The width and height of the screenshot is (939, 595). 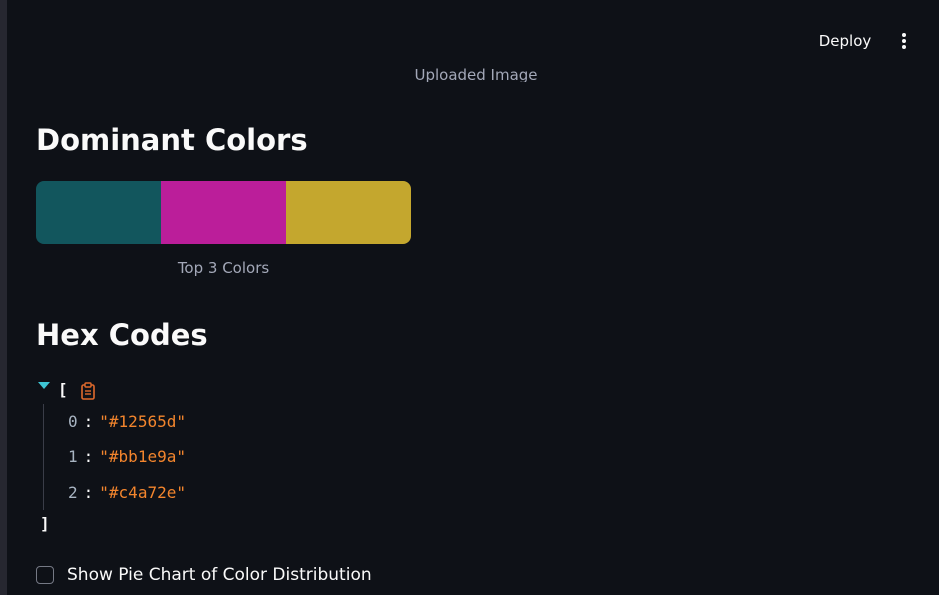 I want to click on json-item: 0: "#12565d", so click(x=127, y=421).